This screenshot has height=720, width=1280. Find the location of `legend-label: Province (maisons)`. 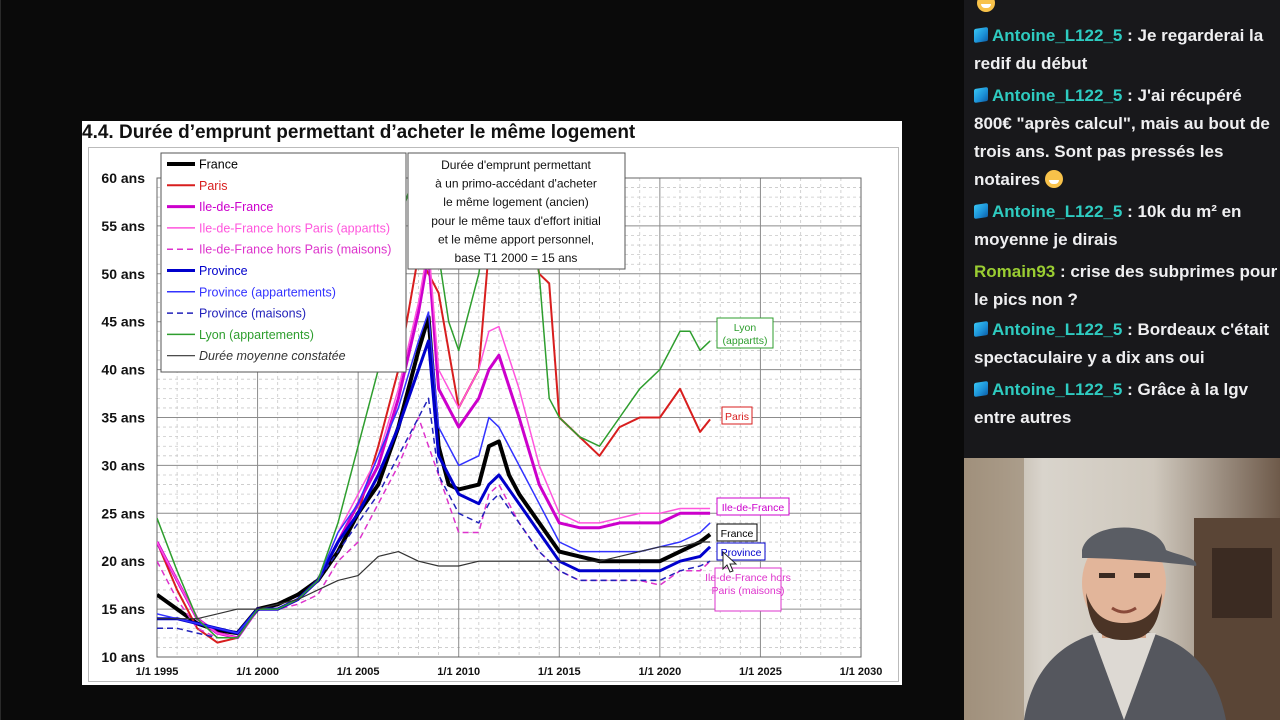

legend-label: Province (maisons) is located at coordinates (252, 314).